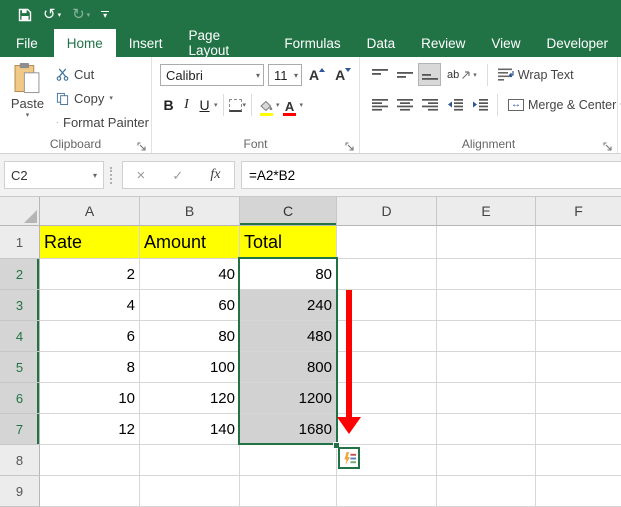 The width and height of the screenshot is (621, 507). Describe the element at coordinates (90, 491) in the screenshot. I see `cell-A9` at that location.